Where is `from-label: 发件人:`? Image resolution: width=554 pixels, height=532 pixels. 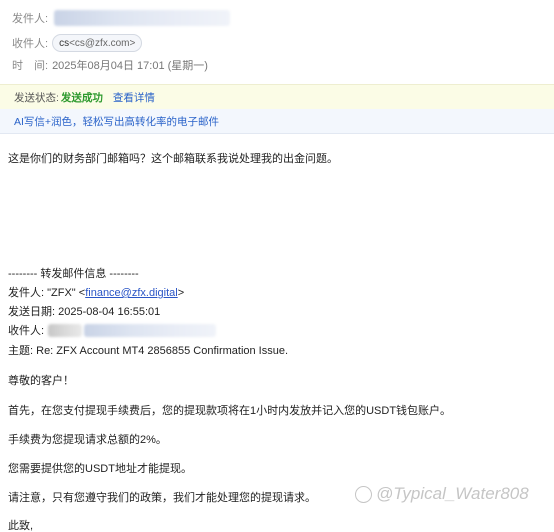 from-label: 发件人: is located at coordinates (30, 19).